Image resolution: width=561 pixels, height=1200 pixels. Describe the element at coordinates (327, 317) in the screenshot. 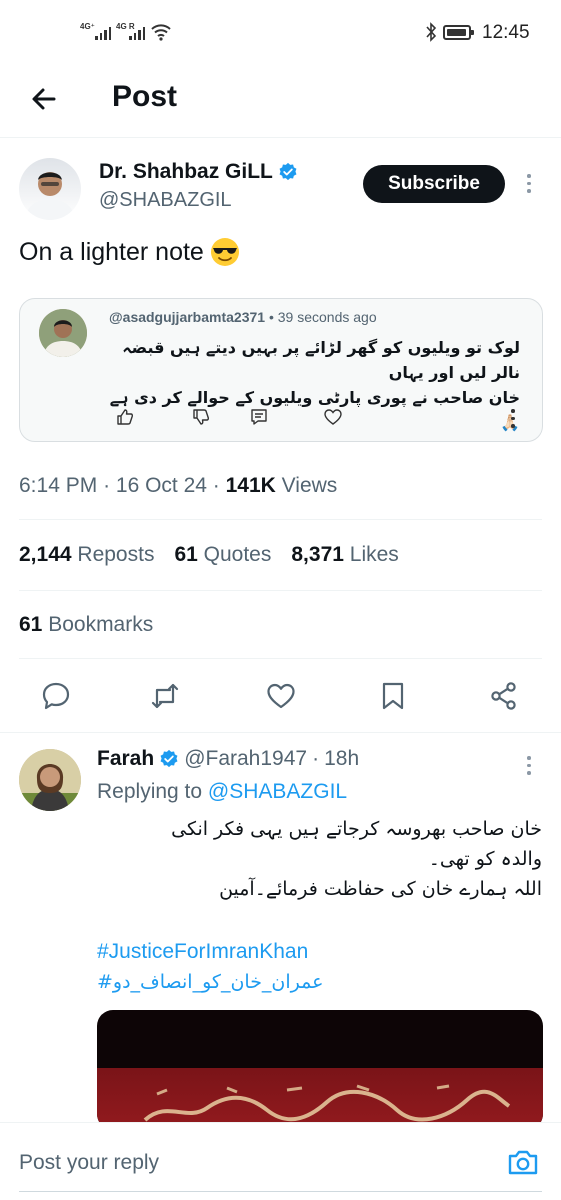

I see `embed-time: 39 seconds ago` at that location.